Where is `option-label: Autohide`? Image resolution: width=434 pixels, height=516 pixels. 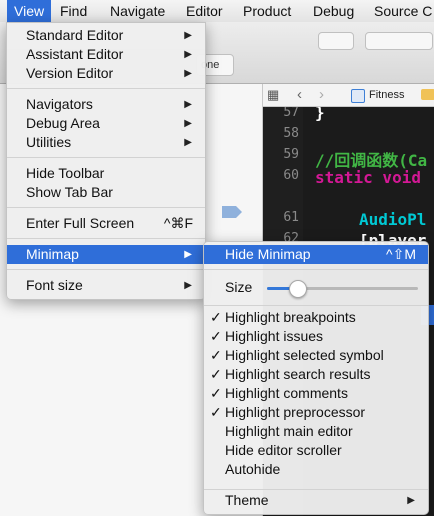
option-label: Autohide is located at coordinates (253, 469).